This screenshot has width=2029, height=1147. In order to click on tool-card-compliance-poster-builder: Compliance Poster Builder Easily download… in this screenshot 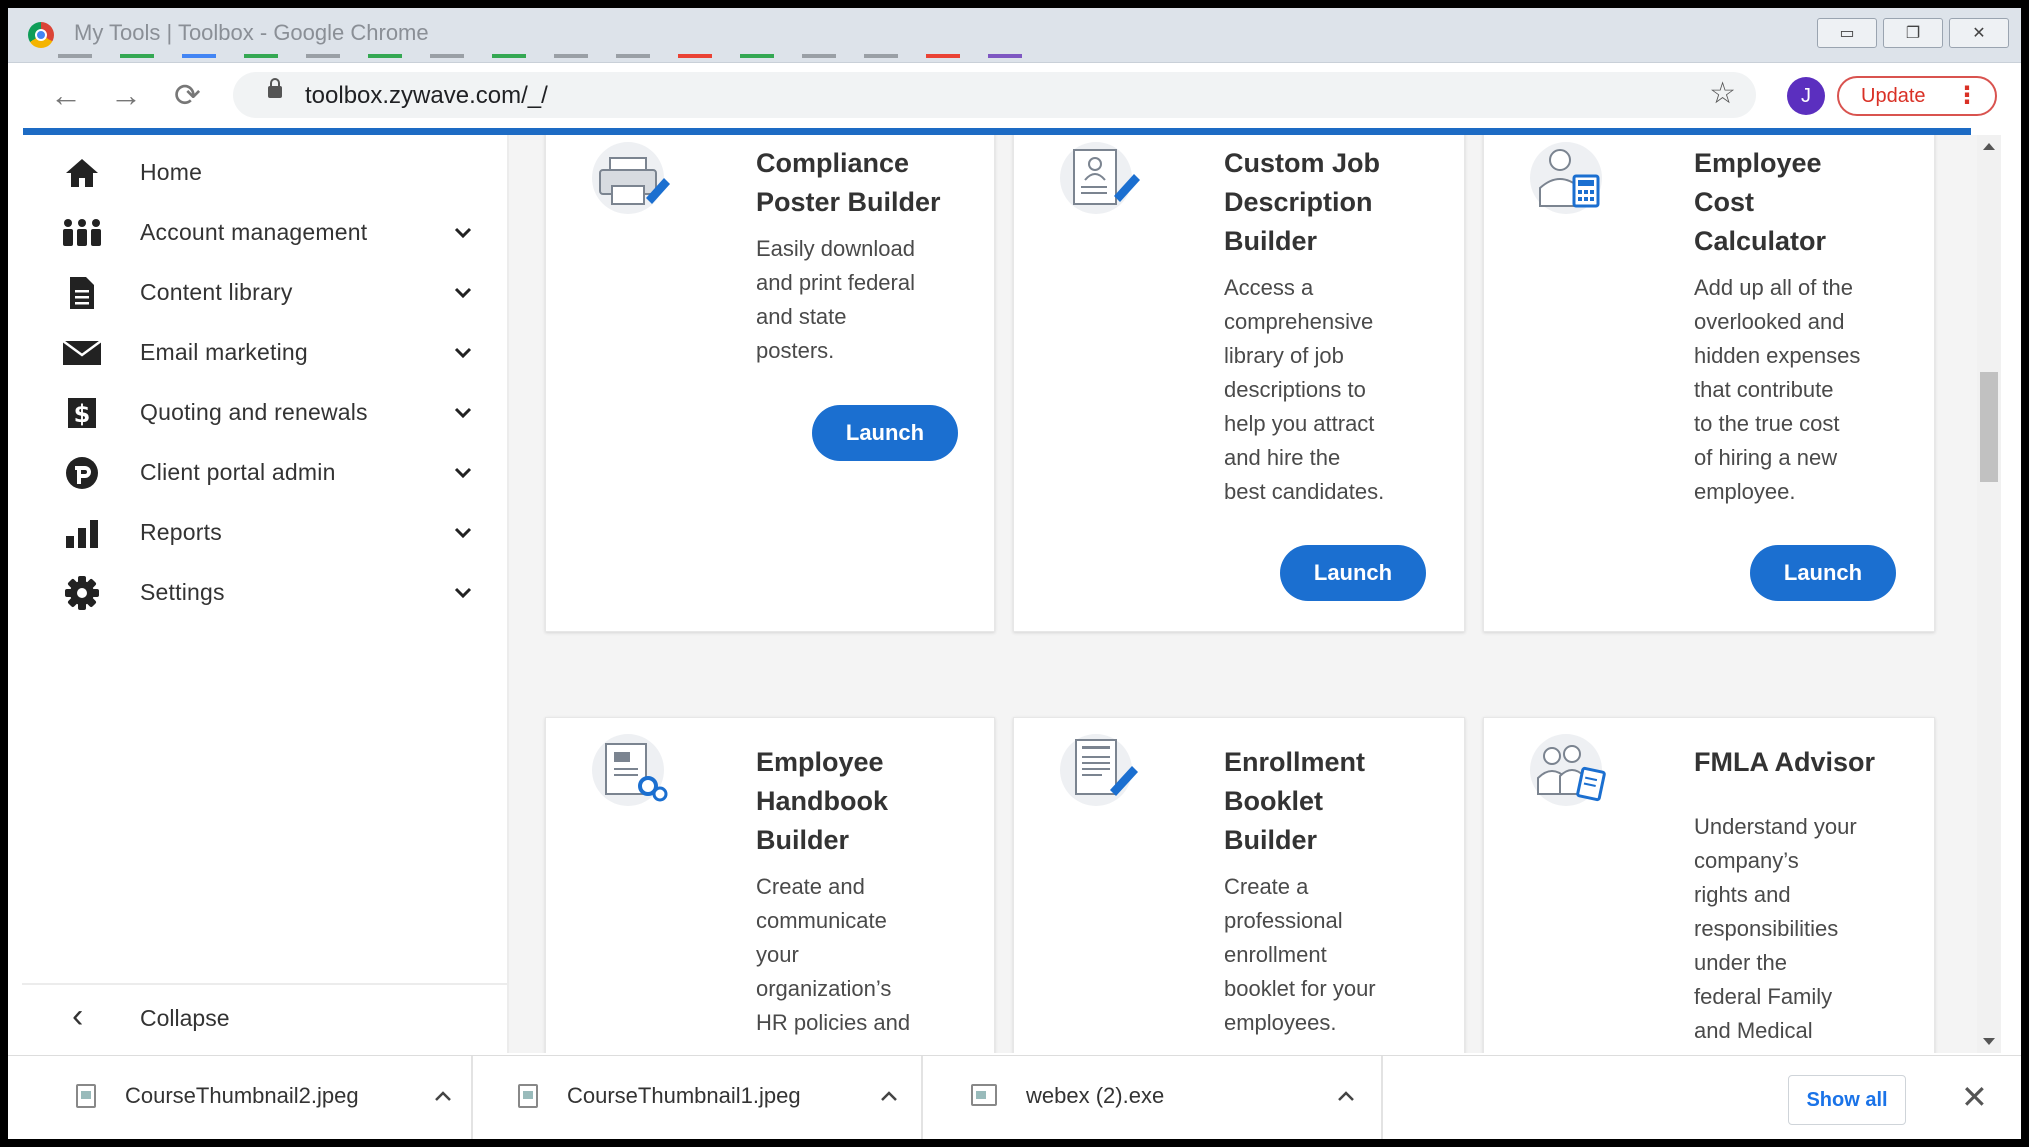, I will do `click(770, 383)`.